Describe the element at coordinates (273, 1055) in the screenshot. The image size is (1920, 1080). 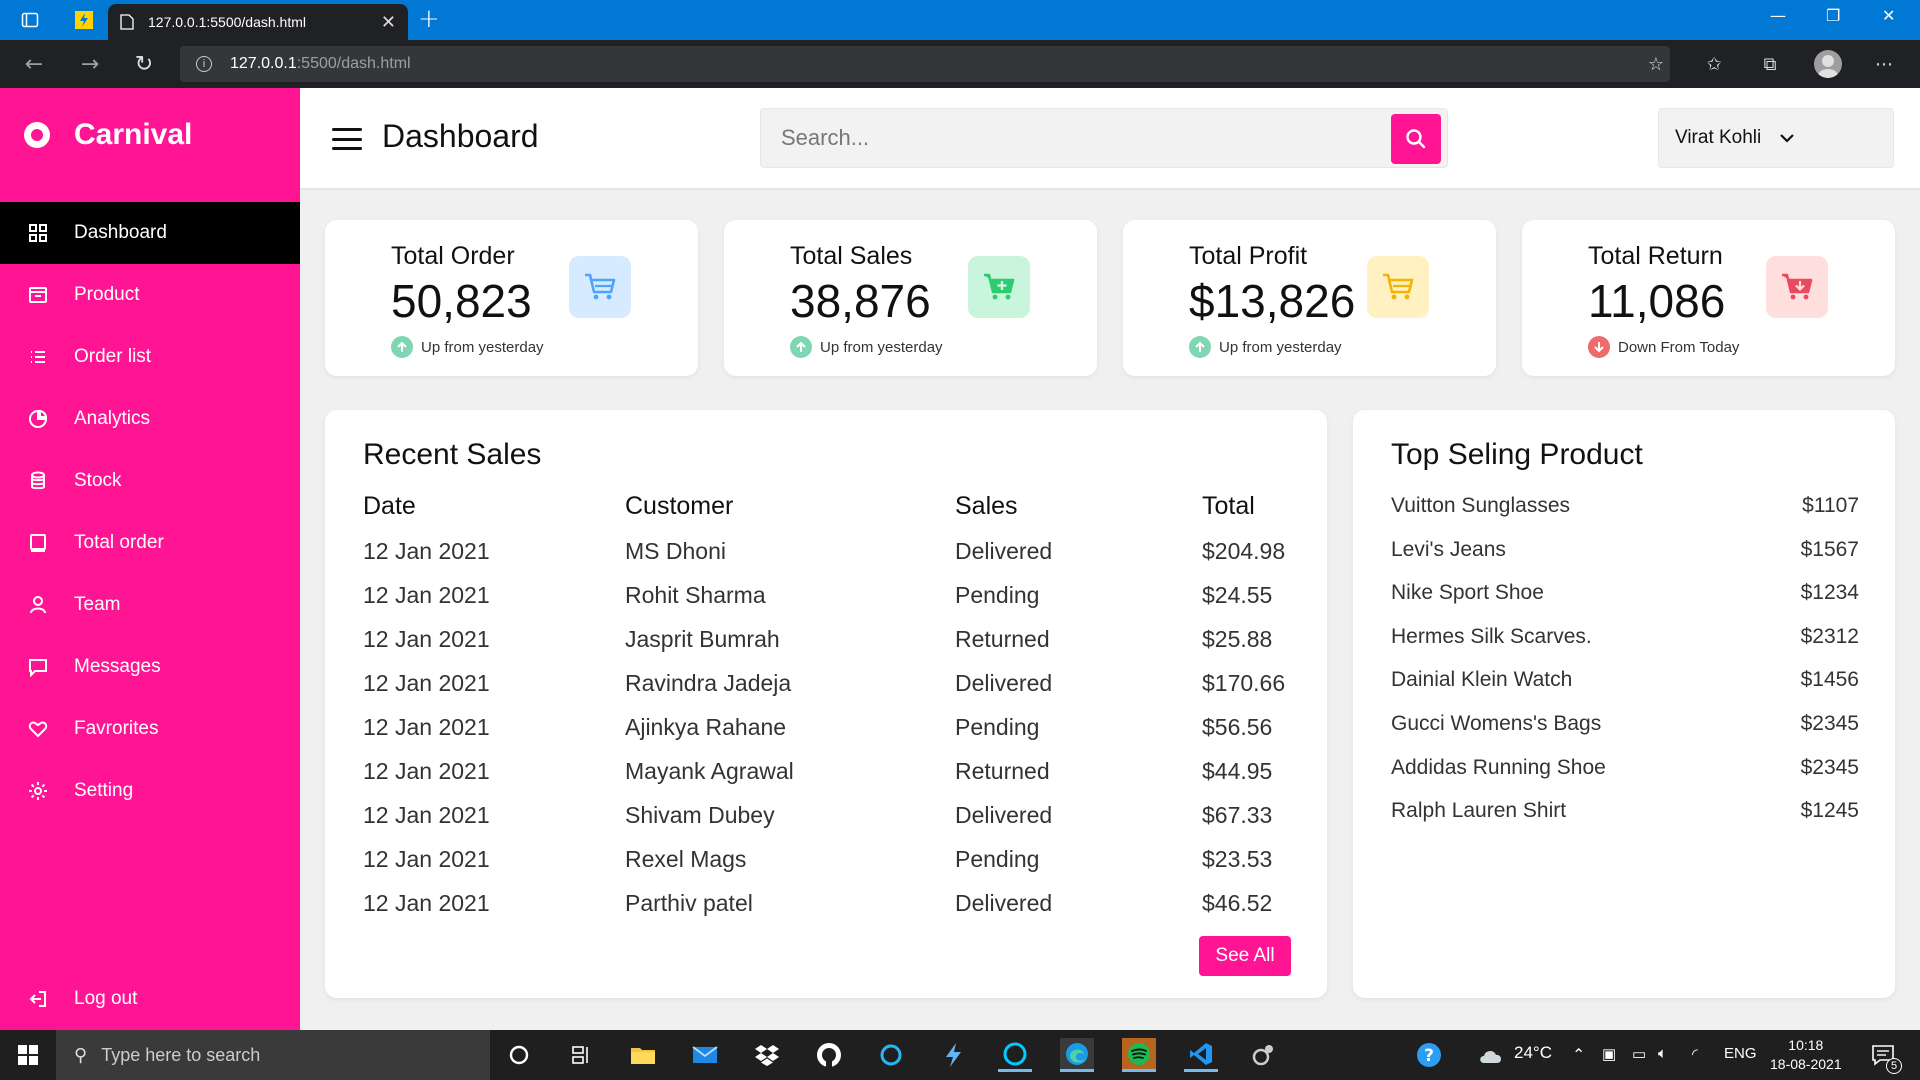
I see `taskbar-search: ⚲ Type here to search` at that location.